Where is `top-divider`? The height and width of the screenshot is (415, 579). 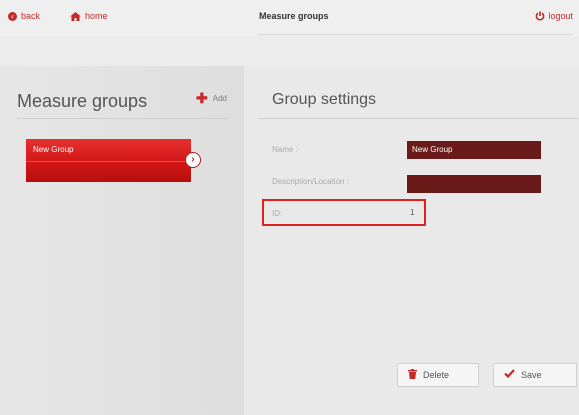 top-divider is located at coordinates (415, 34).